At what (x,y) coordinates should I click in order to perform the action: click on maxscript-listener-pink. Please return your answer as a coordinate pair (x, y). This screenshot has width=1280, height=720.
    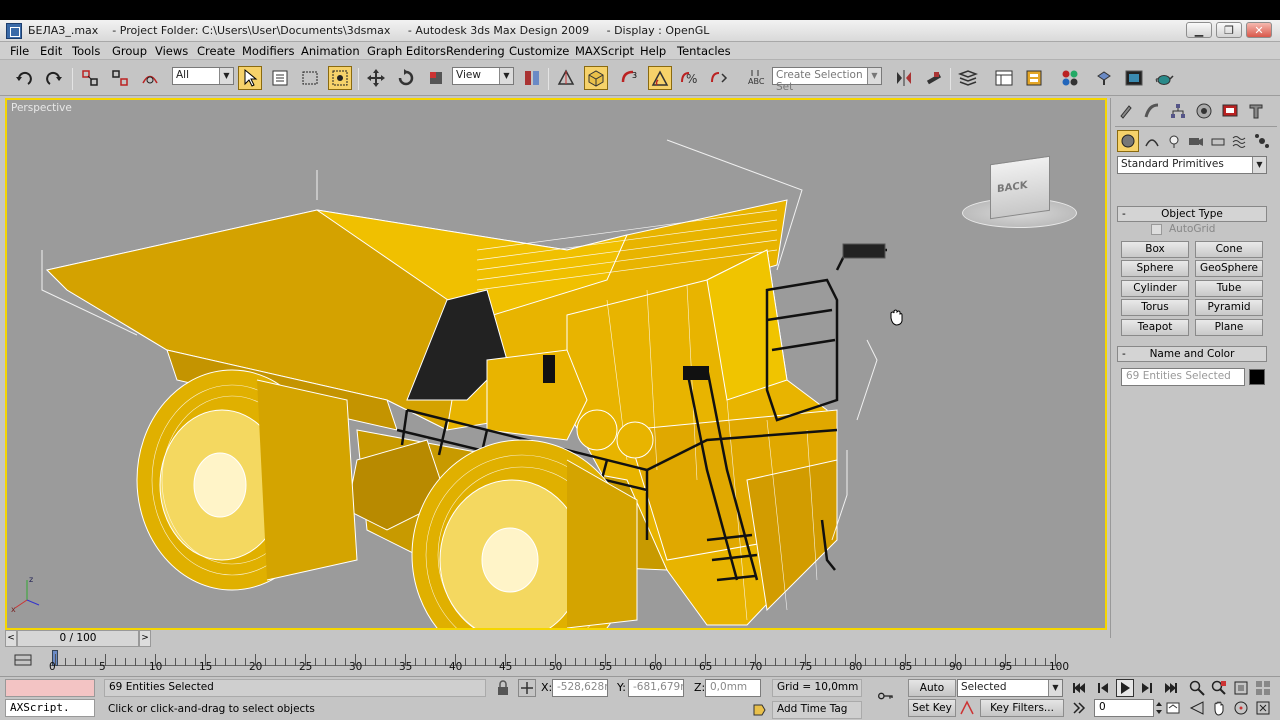
    Looking at the image, I should click on (50, 688).